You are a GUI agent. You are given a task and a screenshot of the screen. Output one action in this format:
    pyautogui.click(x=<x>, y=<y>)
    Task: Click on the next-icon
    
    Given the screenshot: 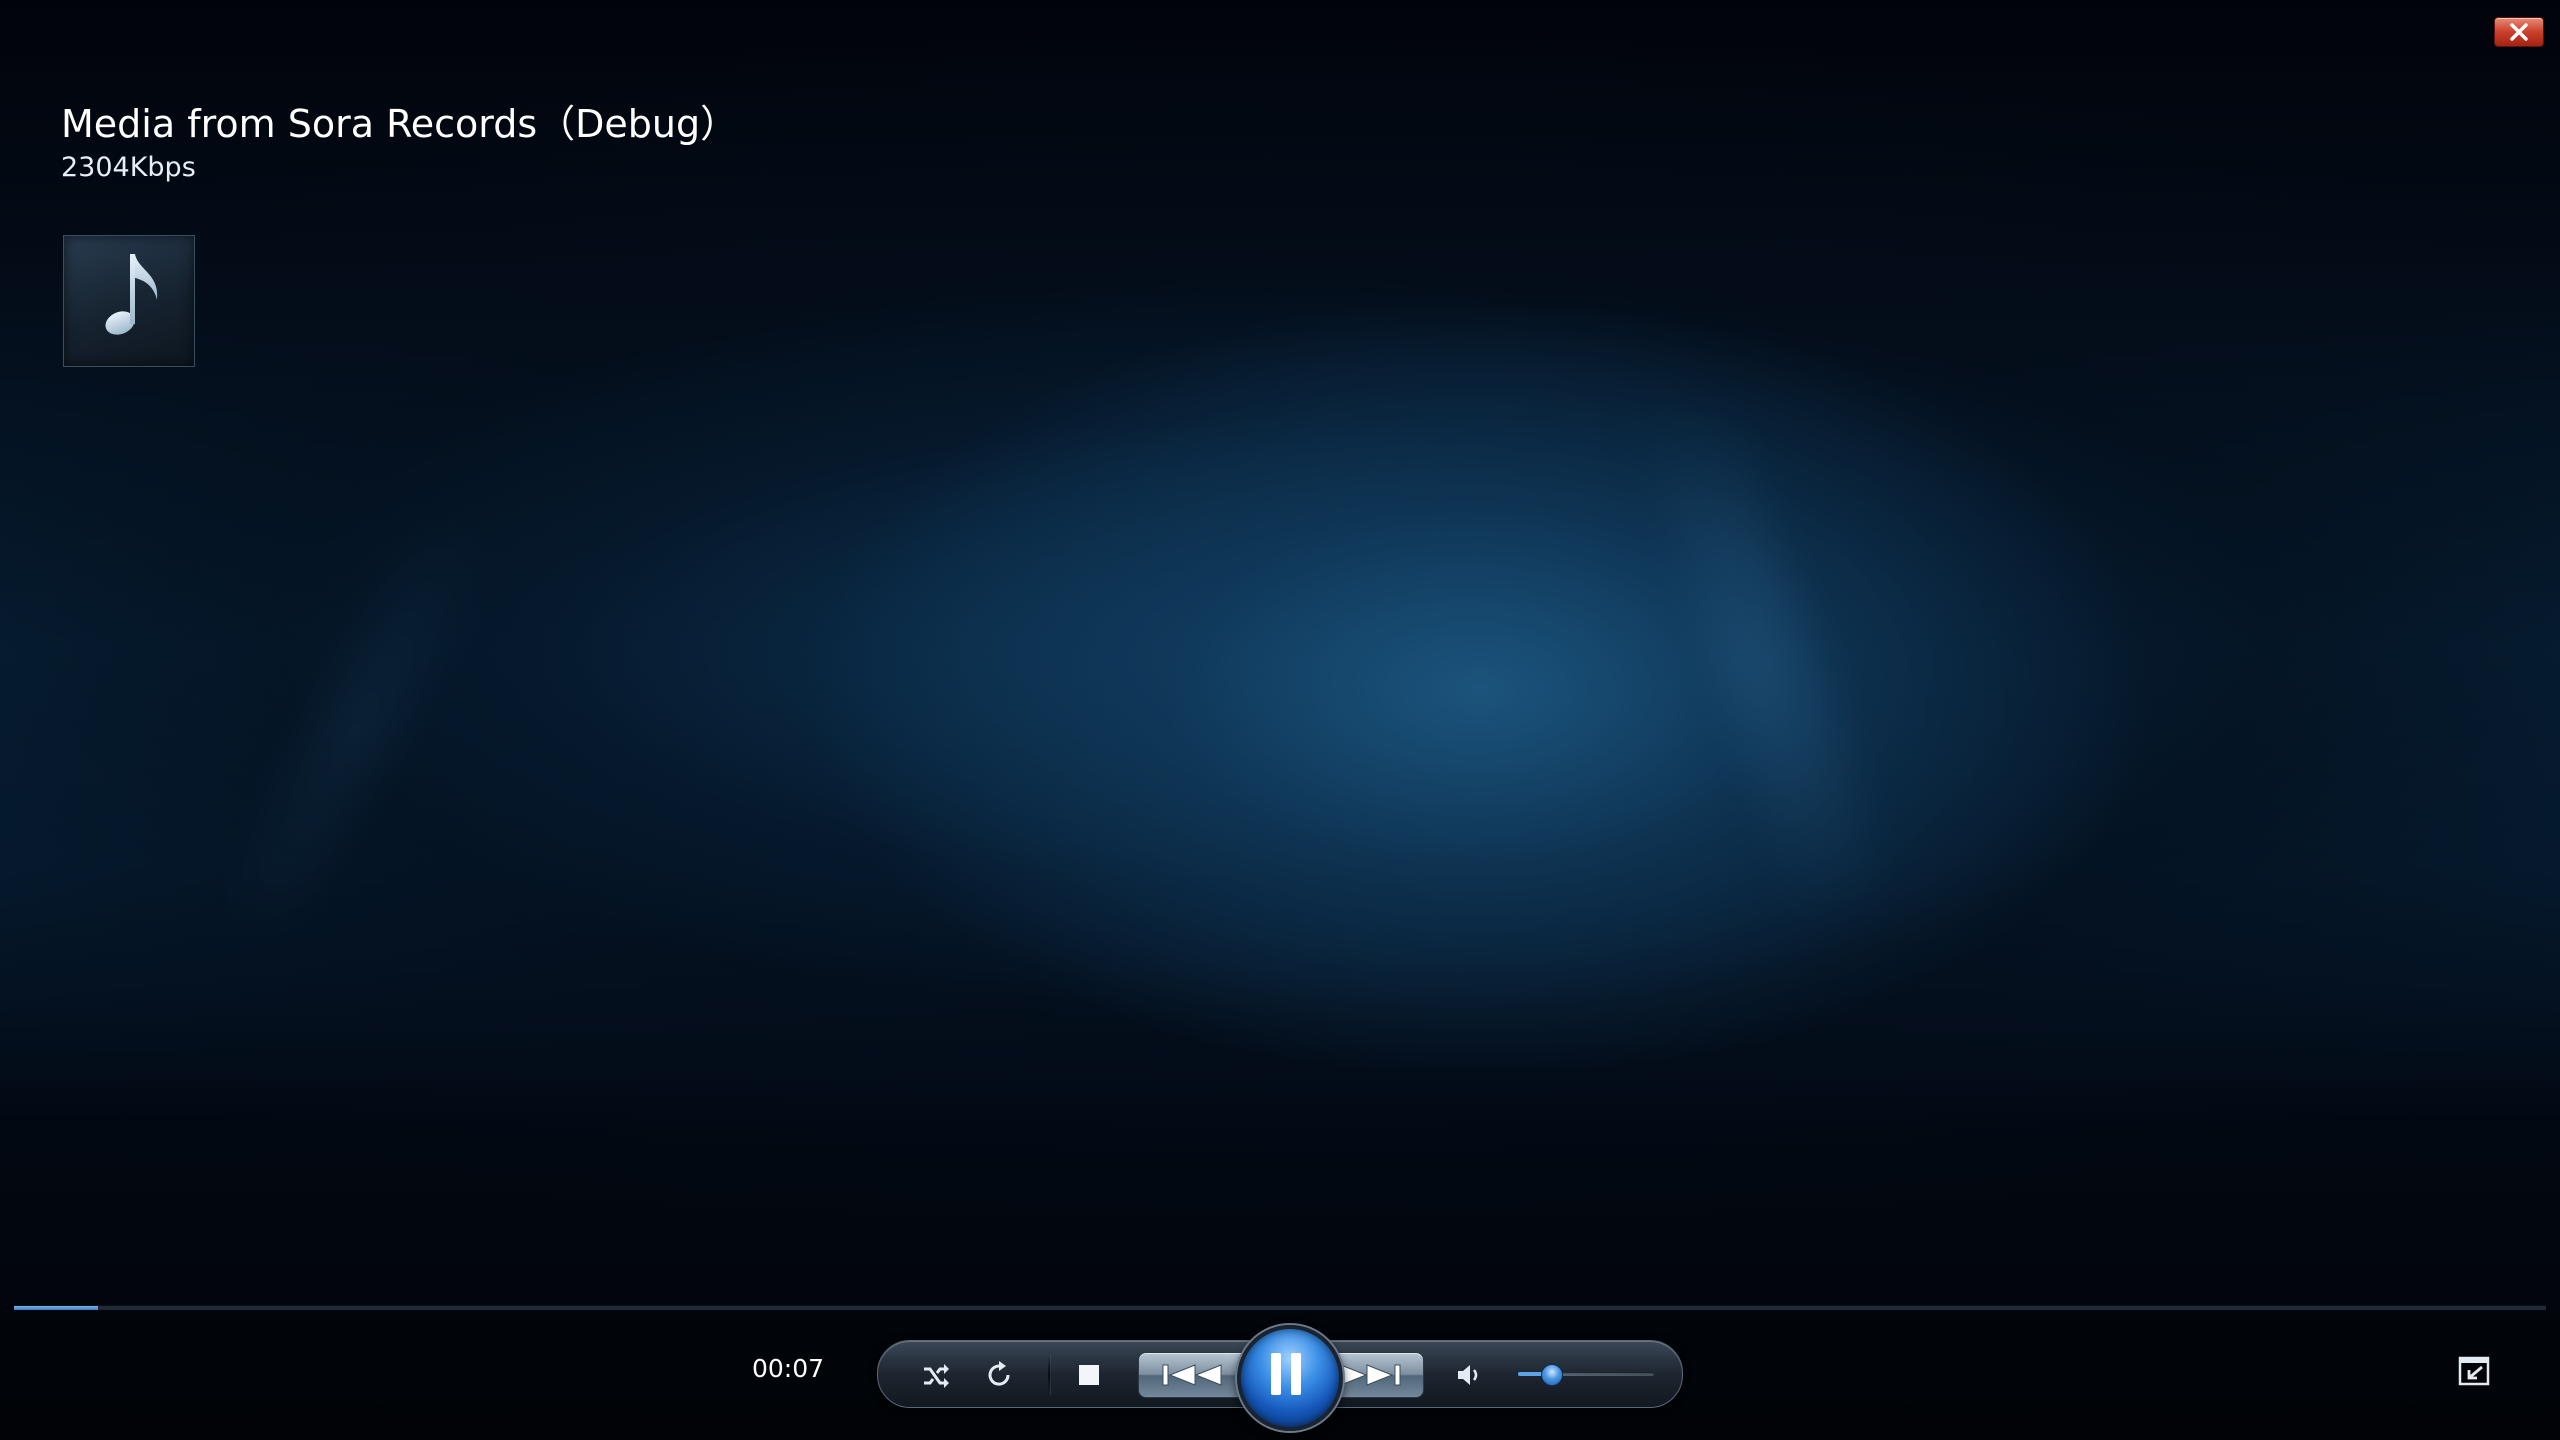 What is the action you would take?
    pyautogui.click(x=1370, y=1375)
    